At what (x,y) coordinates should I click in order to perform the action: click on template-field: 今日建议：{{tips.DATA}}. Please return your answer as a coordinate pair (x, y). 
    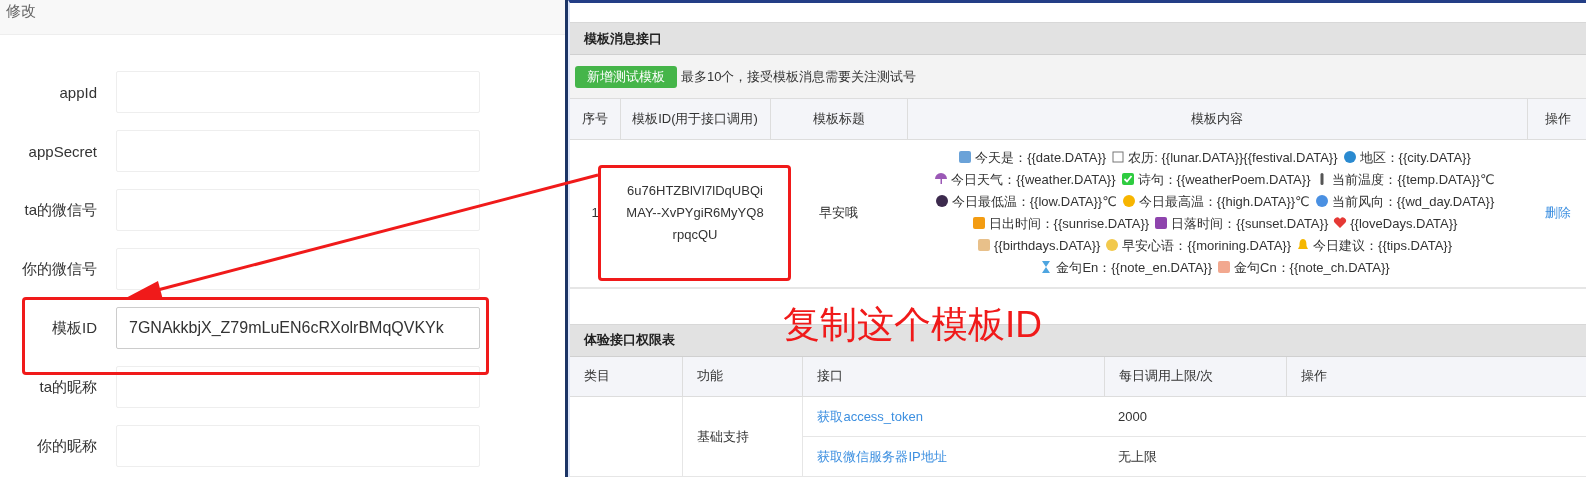
    Looking at the image, I should click on (1382, 245).